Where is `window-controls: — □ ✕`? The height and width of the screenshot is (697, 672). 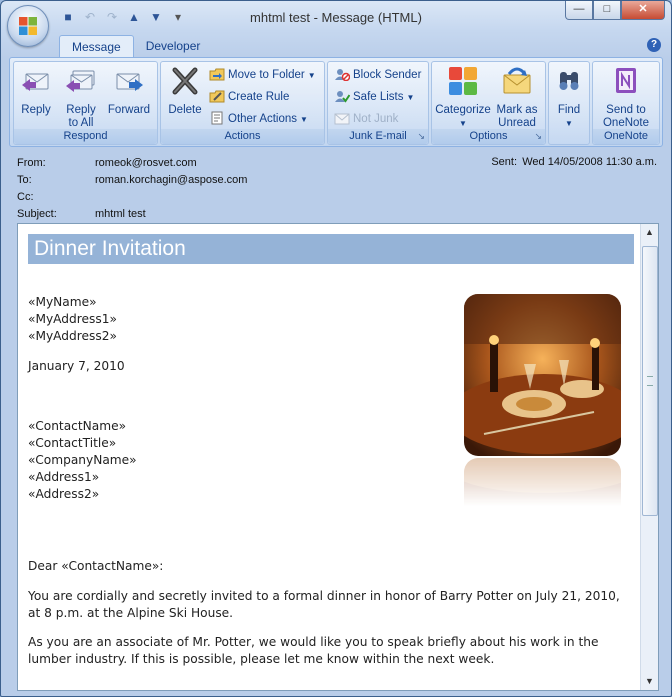
window-controls: — □ ✕ is located at coordinates (615, 10).